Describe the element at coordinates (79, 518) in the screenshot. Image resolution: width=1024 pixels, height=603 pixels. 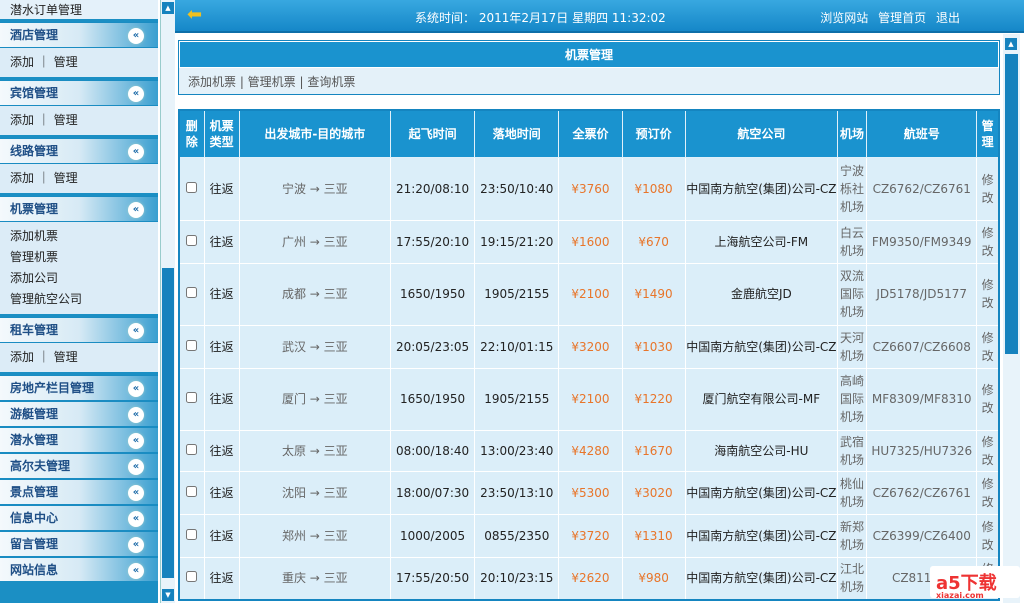
I see `sidebar-section-header: 信息中心 «` at that location.